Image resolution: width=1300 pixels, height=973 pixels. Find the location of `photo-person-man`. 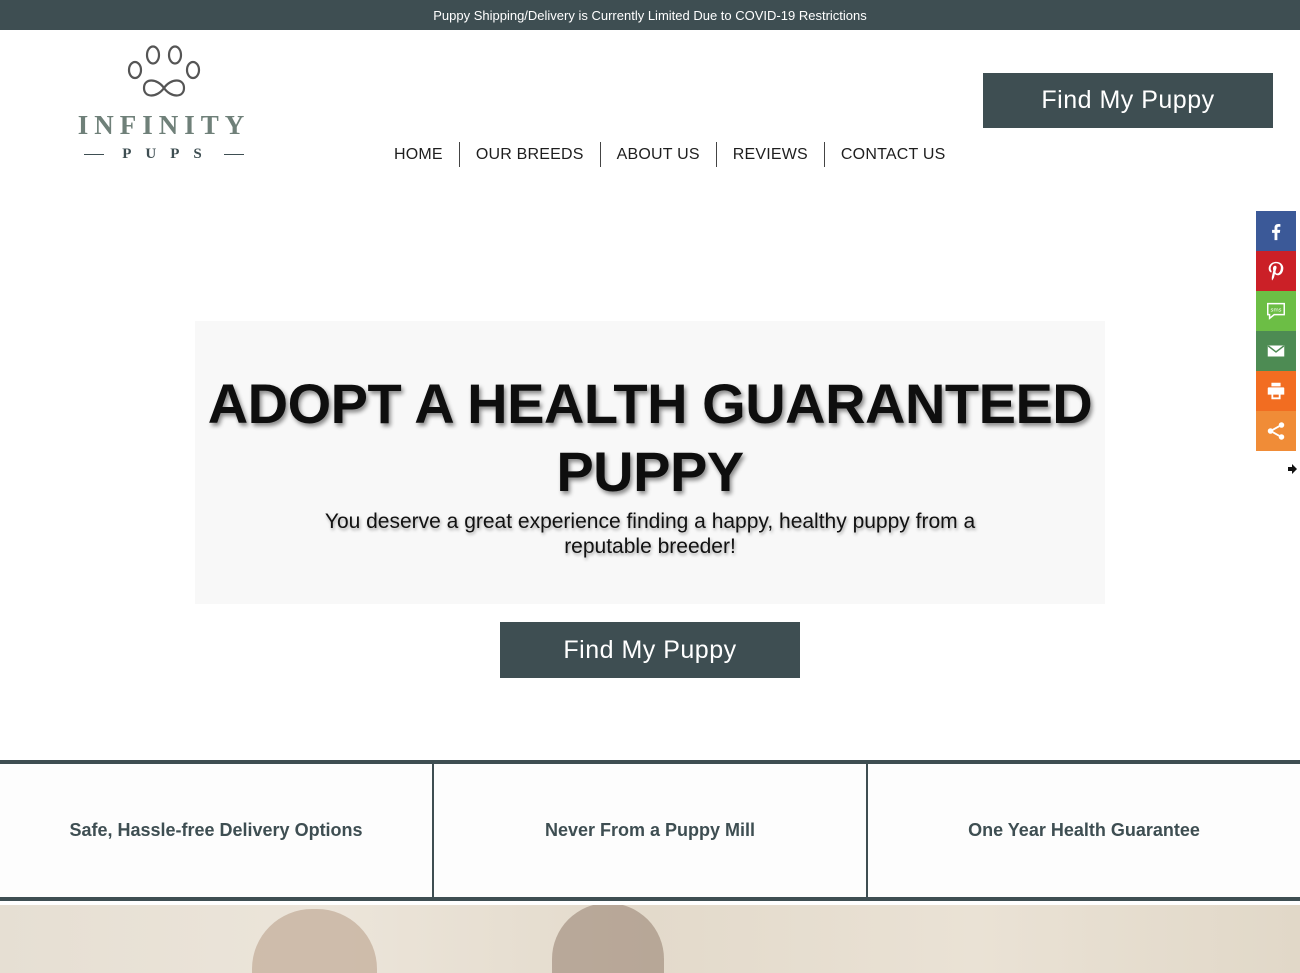

photo-person-man is located at coordinates (608, 939).